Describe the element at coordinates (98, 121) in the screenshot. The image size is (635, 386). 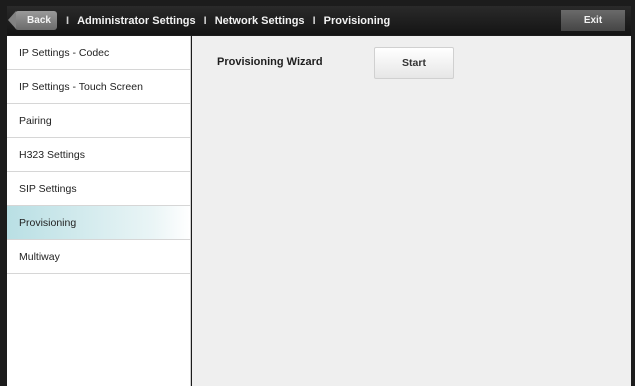
I see `sidebar-item-pairing: Pairing` at that location.